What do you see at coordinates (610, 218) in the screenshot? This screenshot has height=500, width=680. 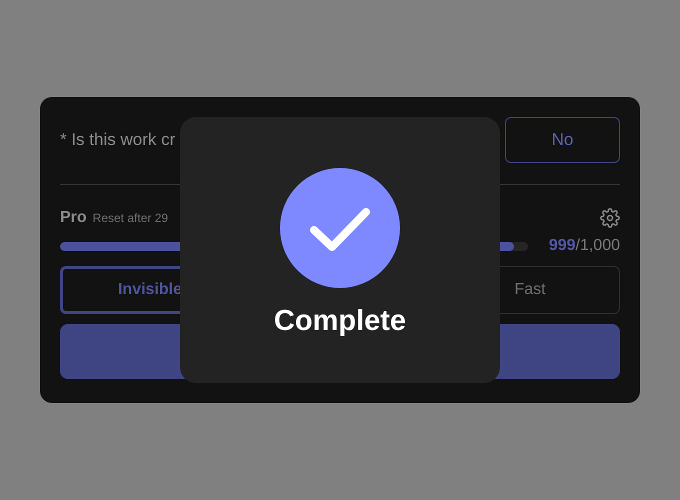 I see `settings-icon` at bounding box center [610, 218].